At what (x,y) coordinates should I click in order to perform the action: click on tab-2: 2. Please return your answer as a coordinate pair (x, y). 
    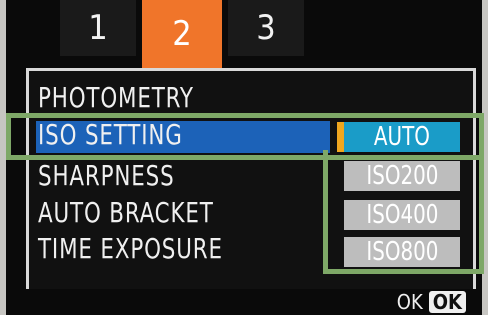
    Looking at the image, I should click on (182, 34).